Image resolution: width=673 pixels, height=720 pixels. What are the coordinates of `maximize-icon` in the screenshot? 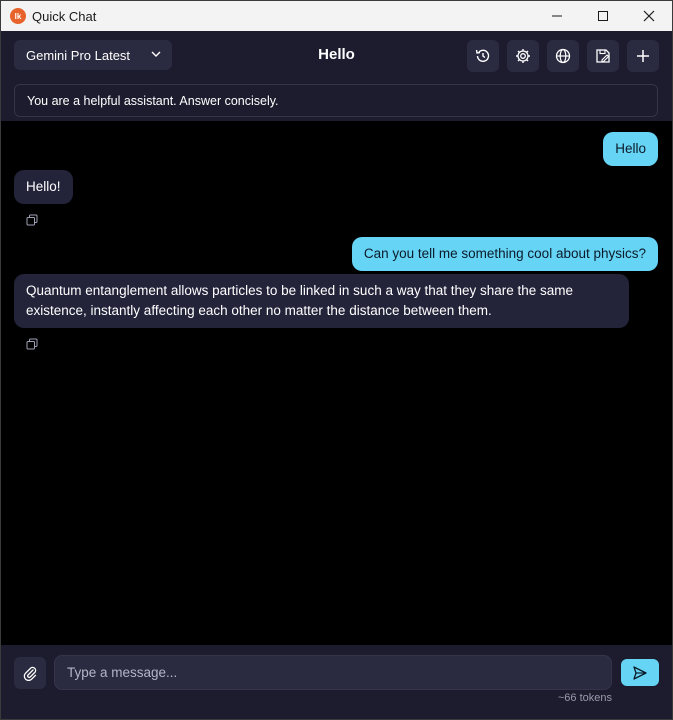 It's located at (603, 16).